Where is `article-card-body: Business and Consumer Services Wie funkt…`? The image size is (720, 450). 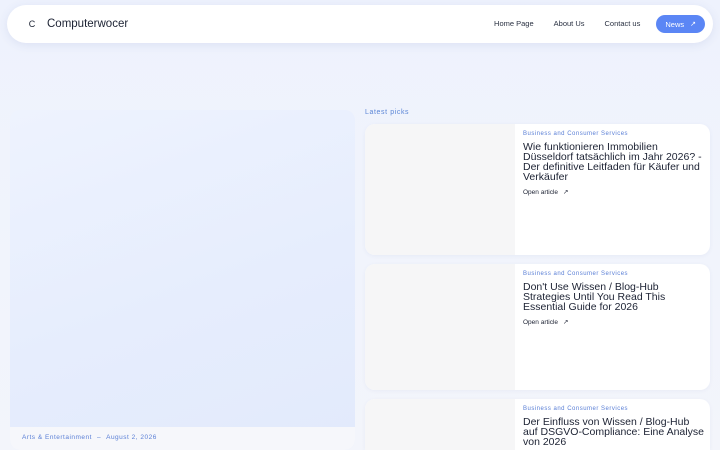
article-card-body: Business and Consumer Services Wie funkt… is located at coordinates (613, 160).